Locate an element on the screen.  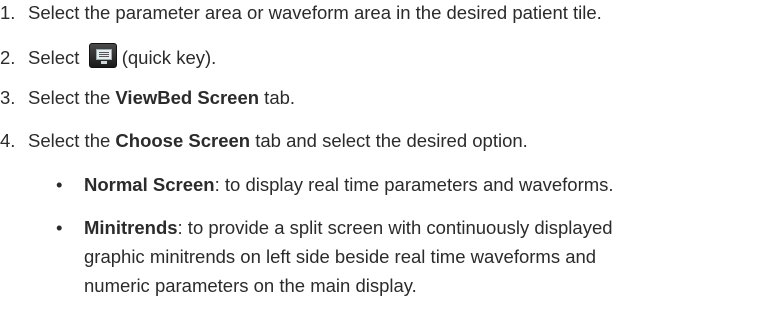
option-term: Normal Screen is located at coordinates (149, 184).